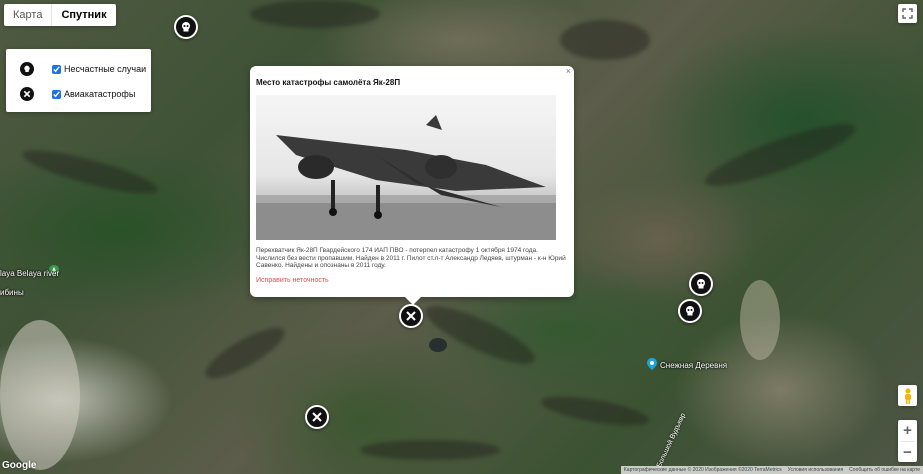 The height and width of the screenshot is (474, 923). I want to click on aircraft-photo, so click(406, 167).